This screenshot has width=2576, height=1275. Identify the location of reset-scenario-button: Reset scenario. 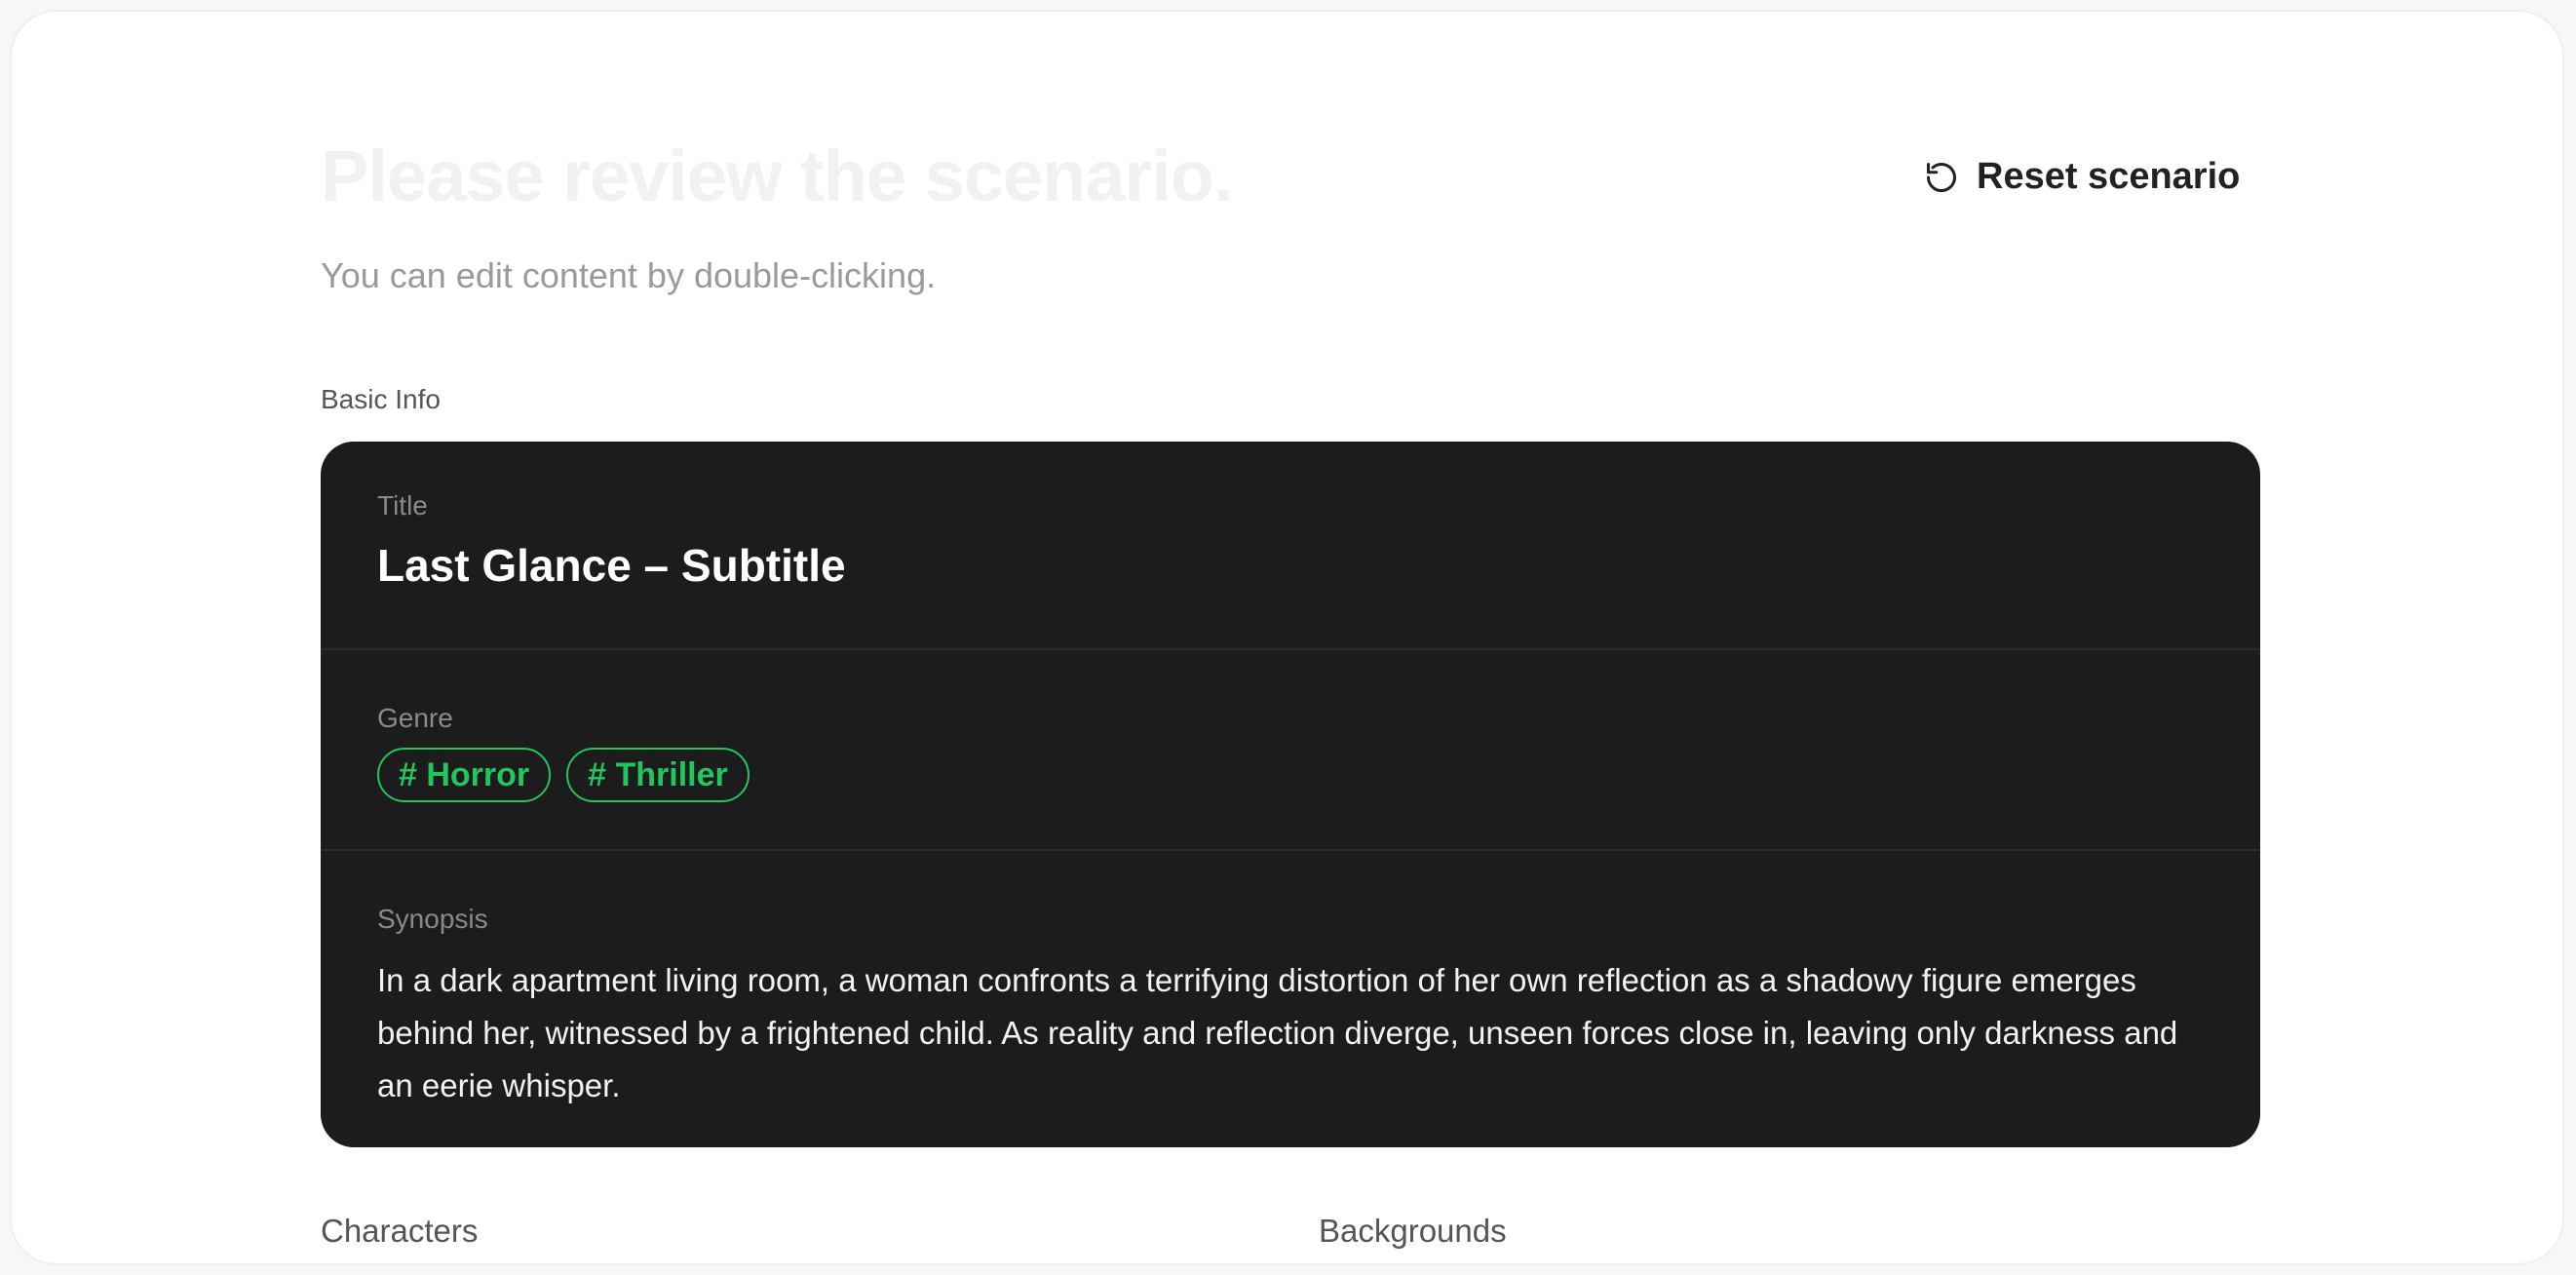
(2082, 177).